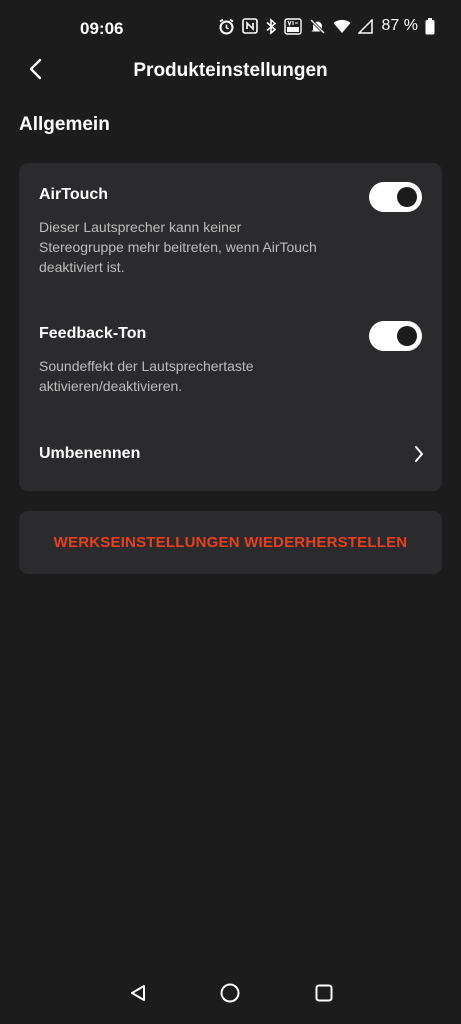 The width and height of the screenshot is (461, 1024). Describe the element at coordinates (395, 197) in the screenshot. I see `airtouch-toggle` at that location.